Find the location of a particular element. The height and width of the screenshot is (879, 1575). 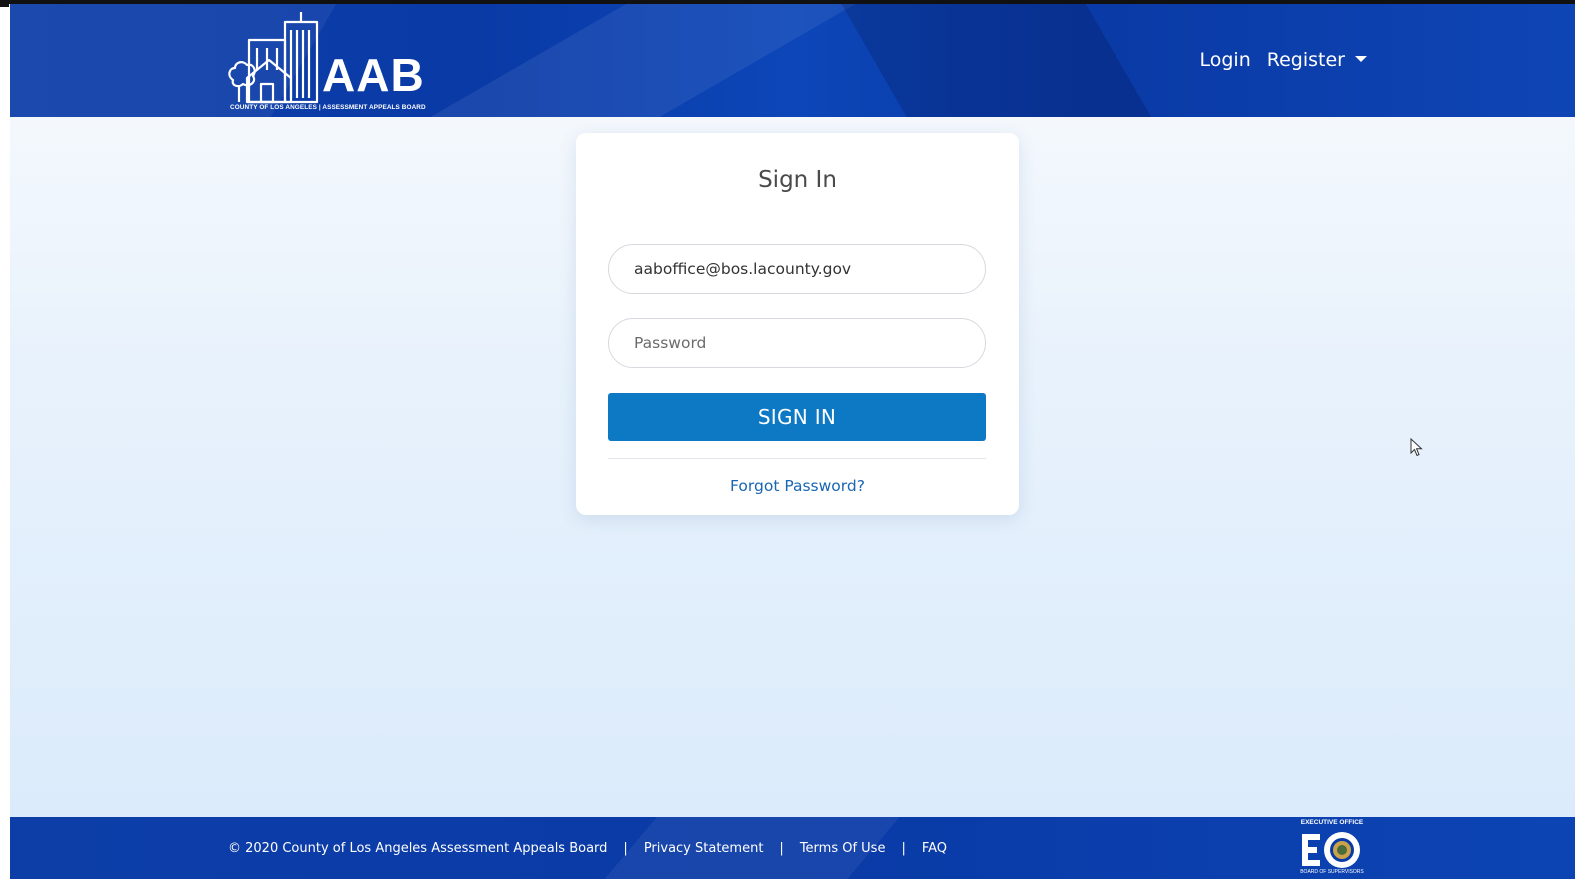

top-nav: Login Register is located at coordinates (1283, 60).